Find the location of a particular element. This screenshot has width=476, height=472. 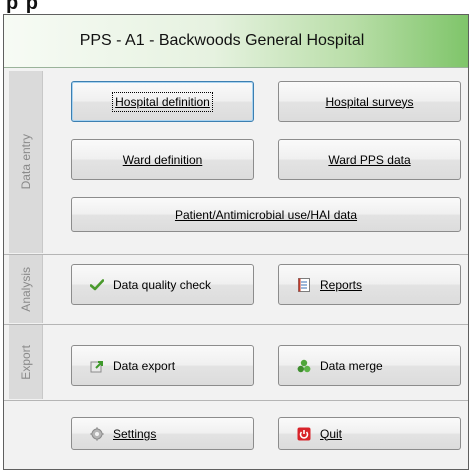

data-merge-label: Data merge is located at coordinates (351, 365).